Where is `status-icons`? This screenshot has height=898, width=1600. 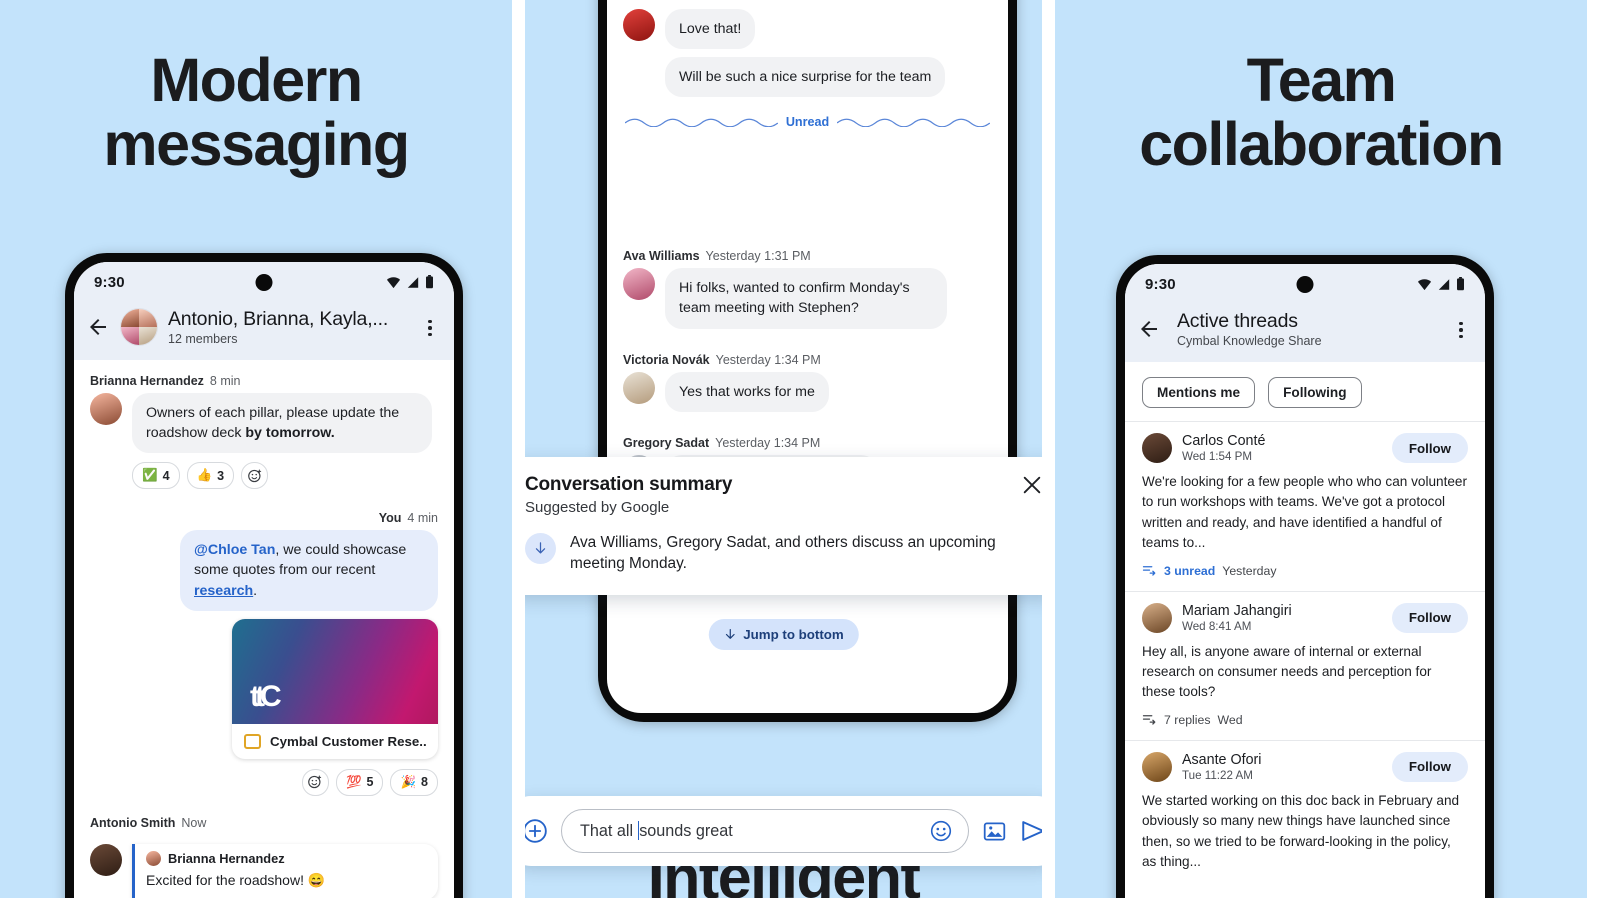
status-icons is located at coordinates (1441, 284).